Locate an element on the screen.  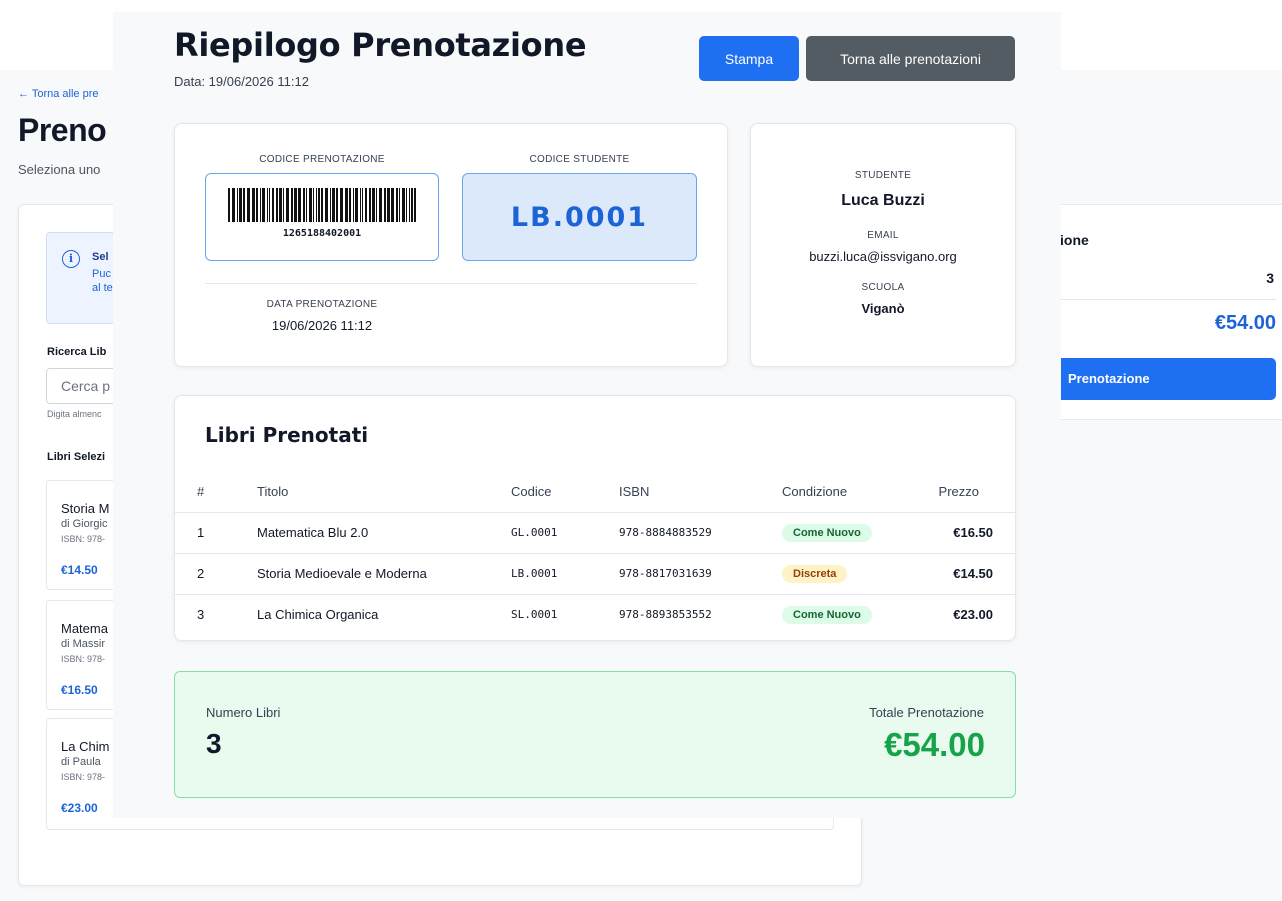
book-author: di Massir is located at coordinates (83, 644).